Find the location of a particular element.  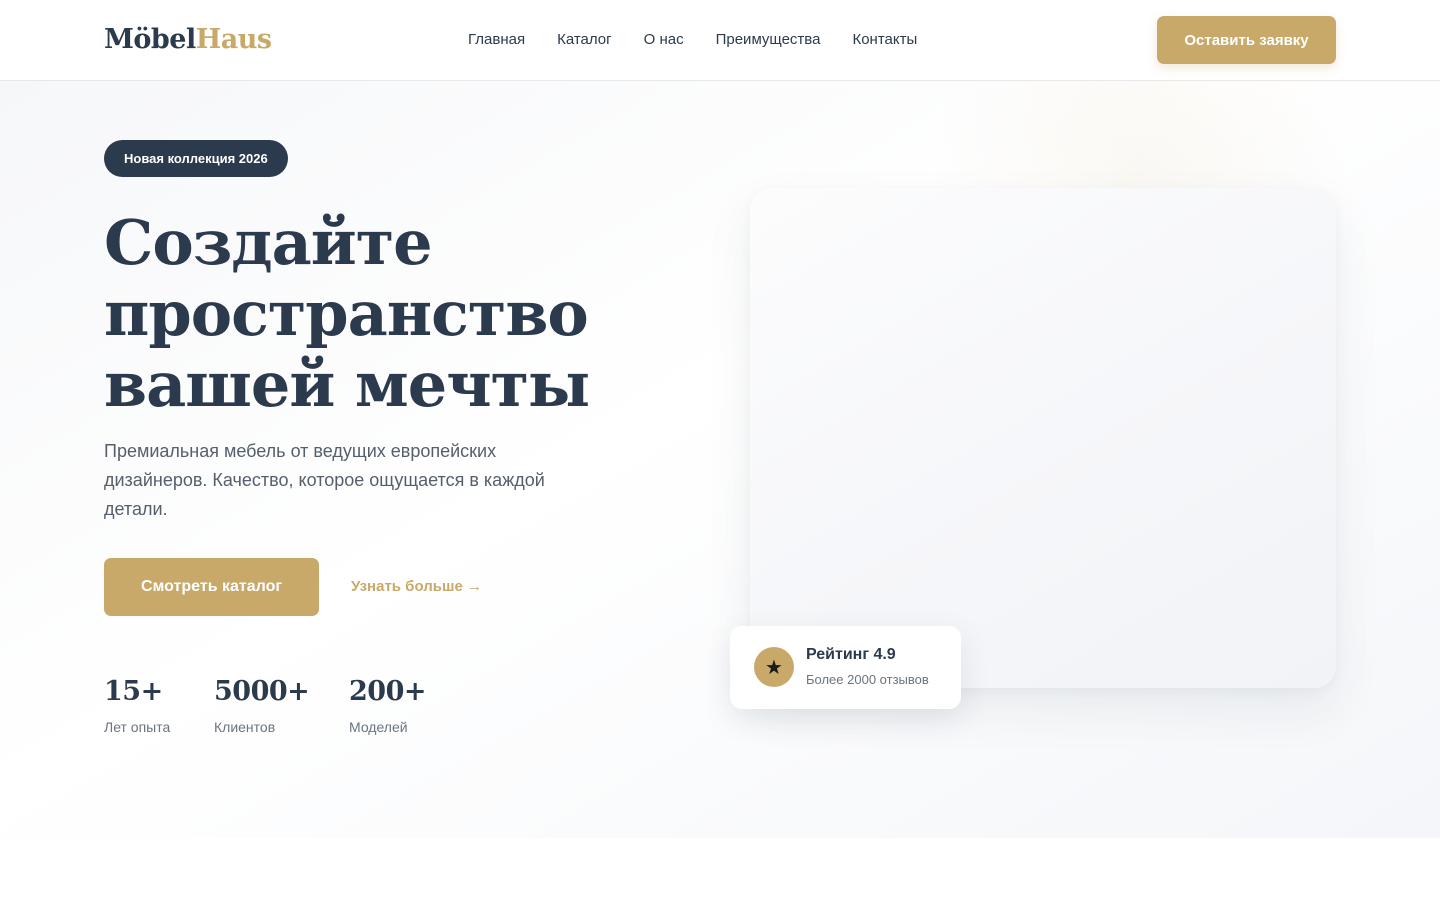

rating-title: Рейтинг 4.9 is located at coordinates (851, 654).